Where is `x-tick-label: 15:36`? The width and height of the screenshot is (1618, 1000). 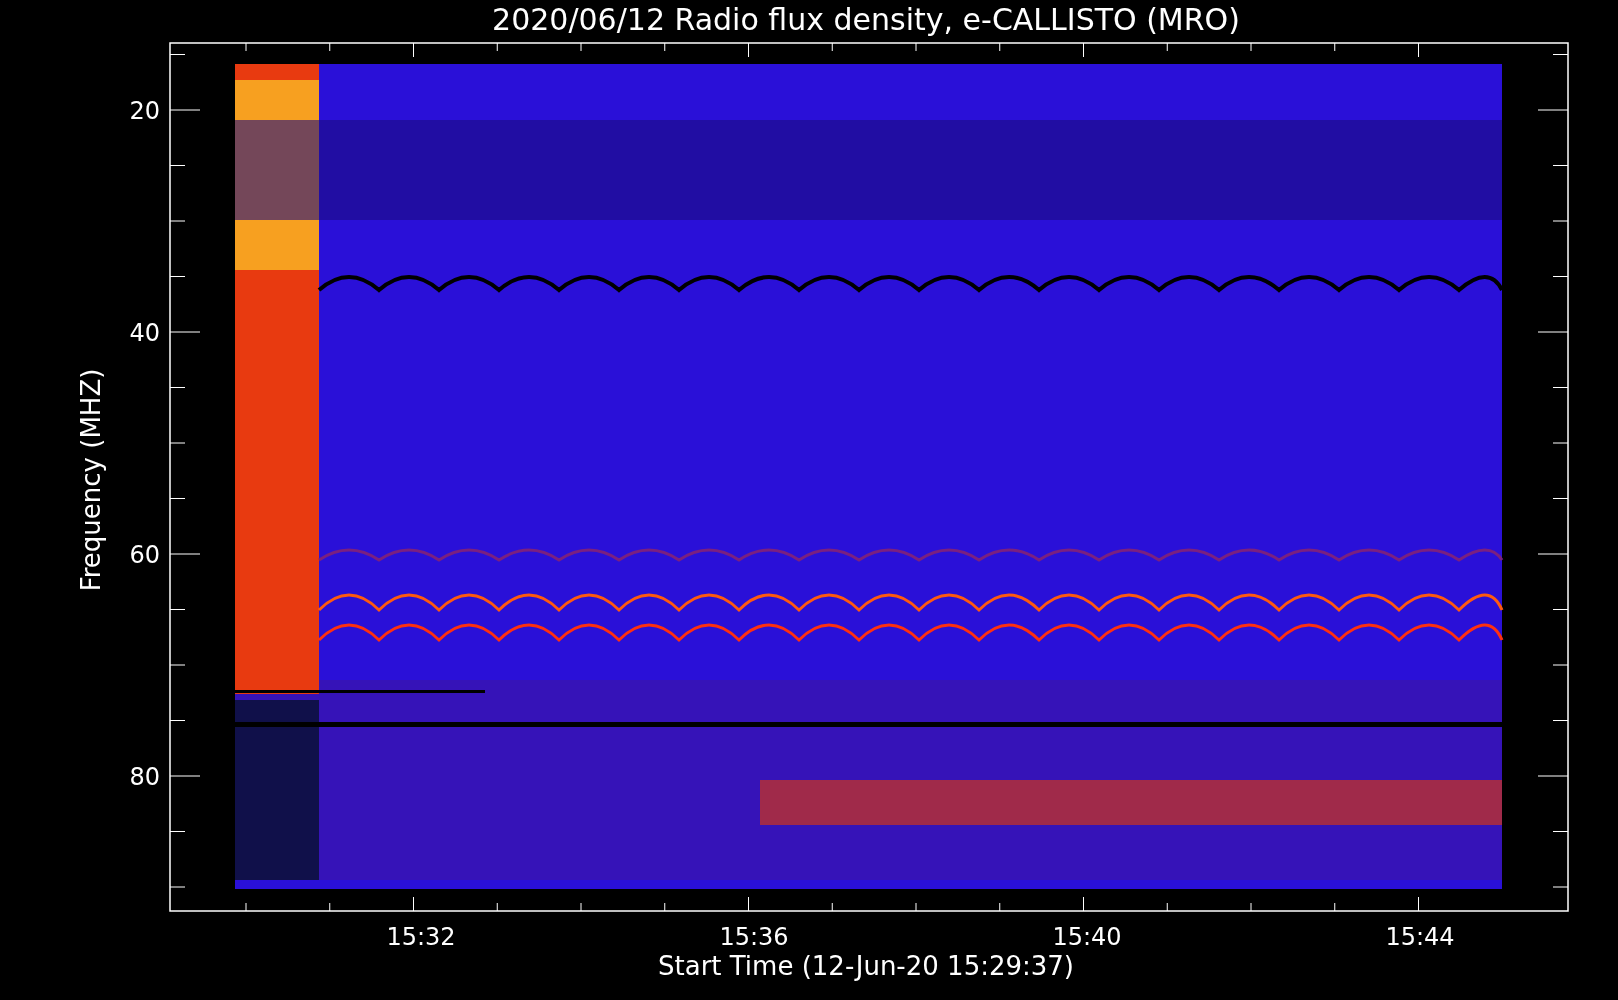
x-tick-label: 15:36 is located at coordinates (754, 937).